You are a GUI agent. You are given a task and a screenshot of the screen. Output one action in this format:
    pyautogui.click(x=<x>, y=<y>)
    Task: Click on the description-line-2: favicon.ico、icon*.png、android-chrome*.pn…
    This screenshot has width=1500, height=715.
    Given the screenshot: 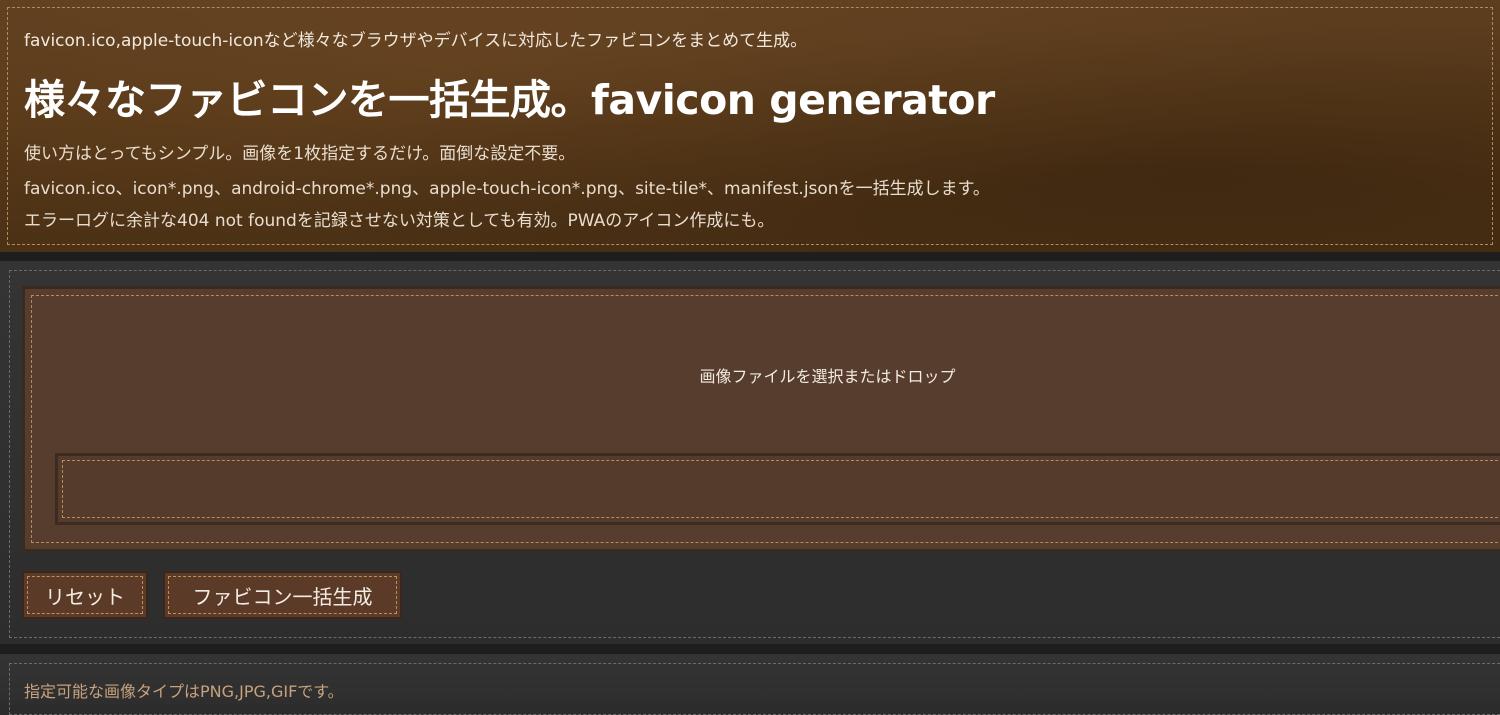 What is the action you would take?
    pyautogui.click(x=507, y=189)
    